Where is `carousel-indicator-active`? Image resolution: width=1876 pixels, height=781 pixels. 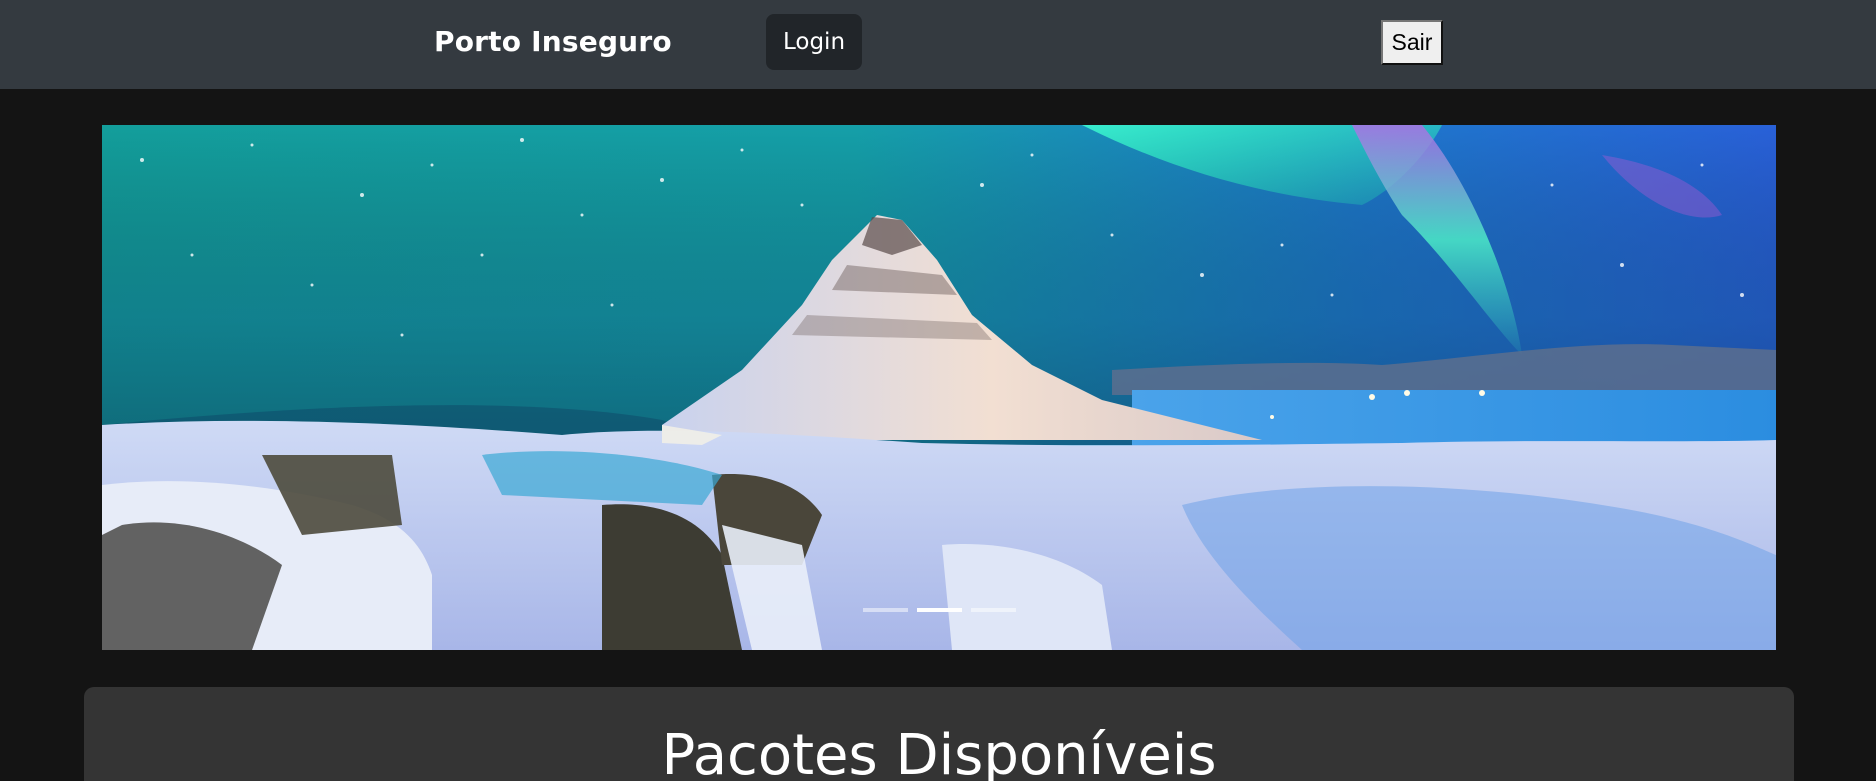
carousel-indicator-active is located at coordinates (939, 610).